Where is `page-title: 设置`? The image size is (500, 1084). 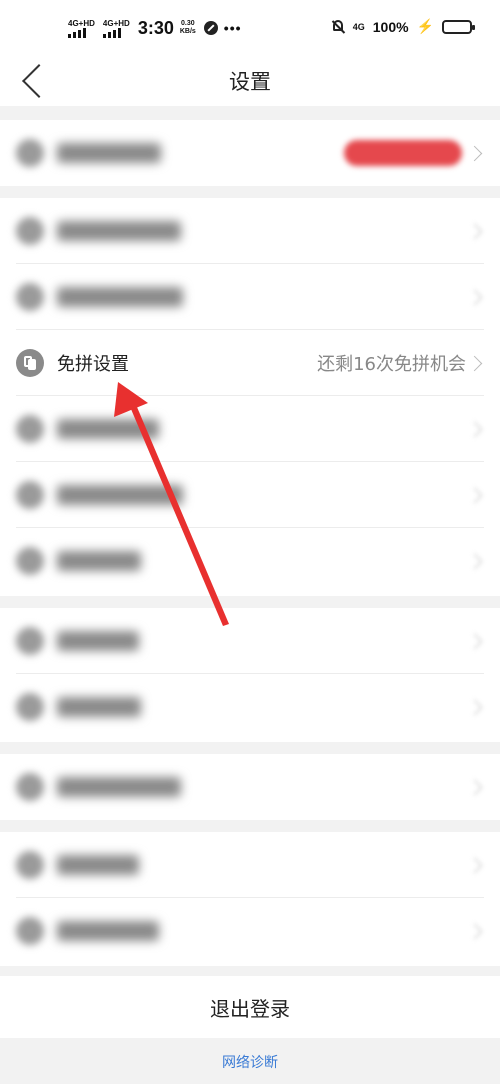 page-title: 设置 is located at coordinates (250, 82).